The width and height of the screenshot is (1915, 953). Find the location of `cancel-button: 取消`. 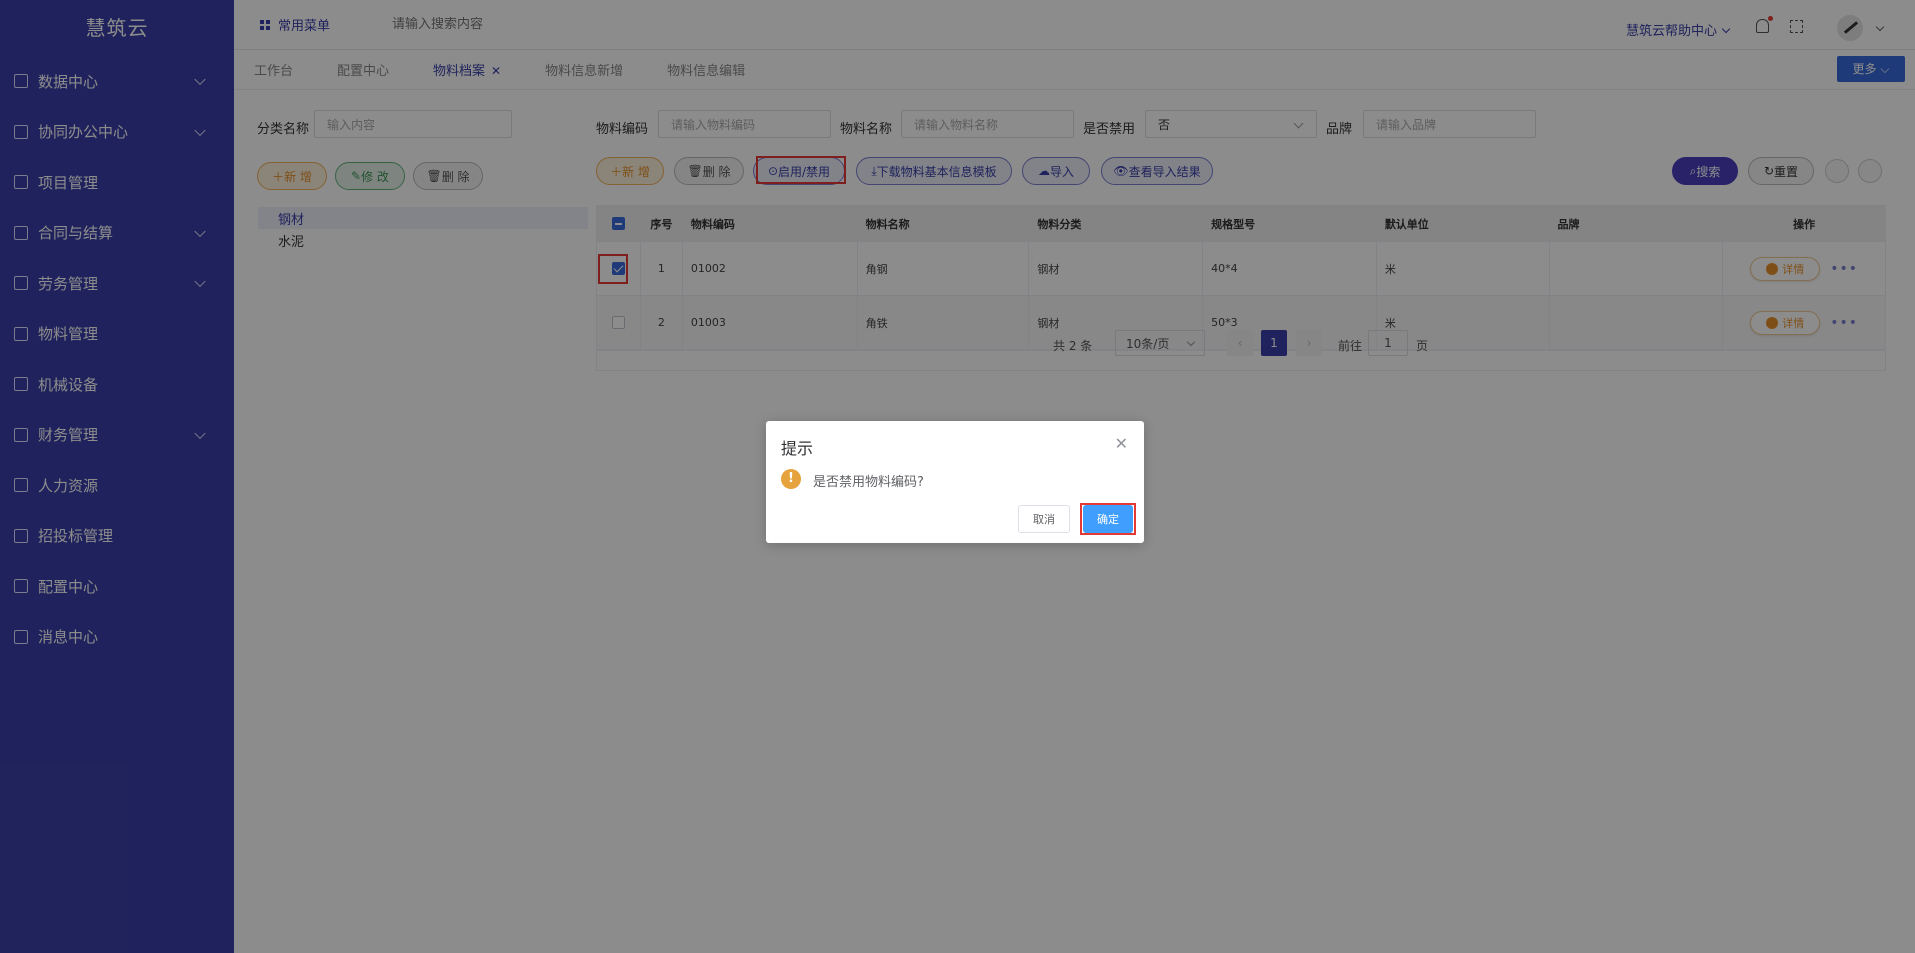

cancel-button: 取消 is located at coordinates (1044, 519).